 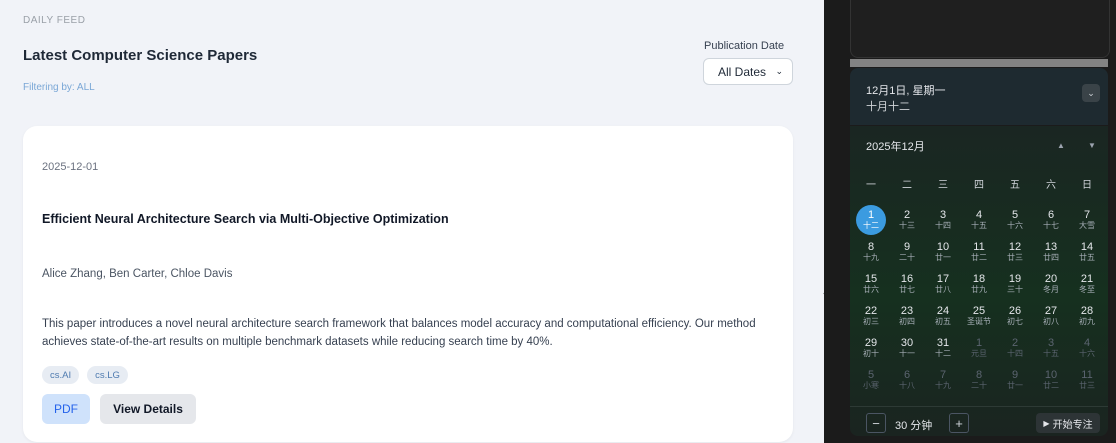 What do you see at coordinates (959, 423) in the screenshot?
I see `increase-focus-button: +` at bounding box center [959, 423].